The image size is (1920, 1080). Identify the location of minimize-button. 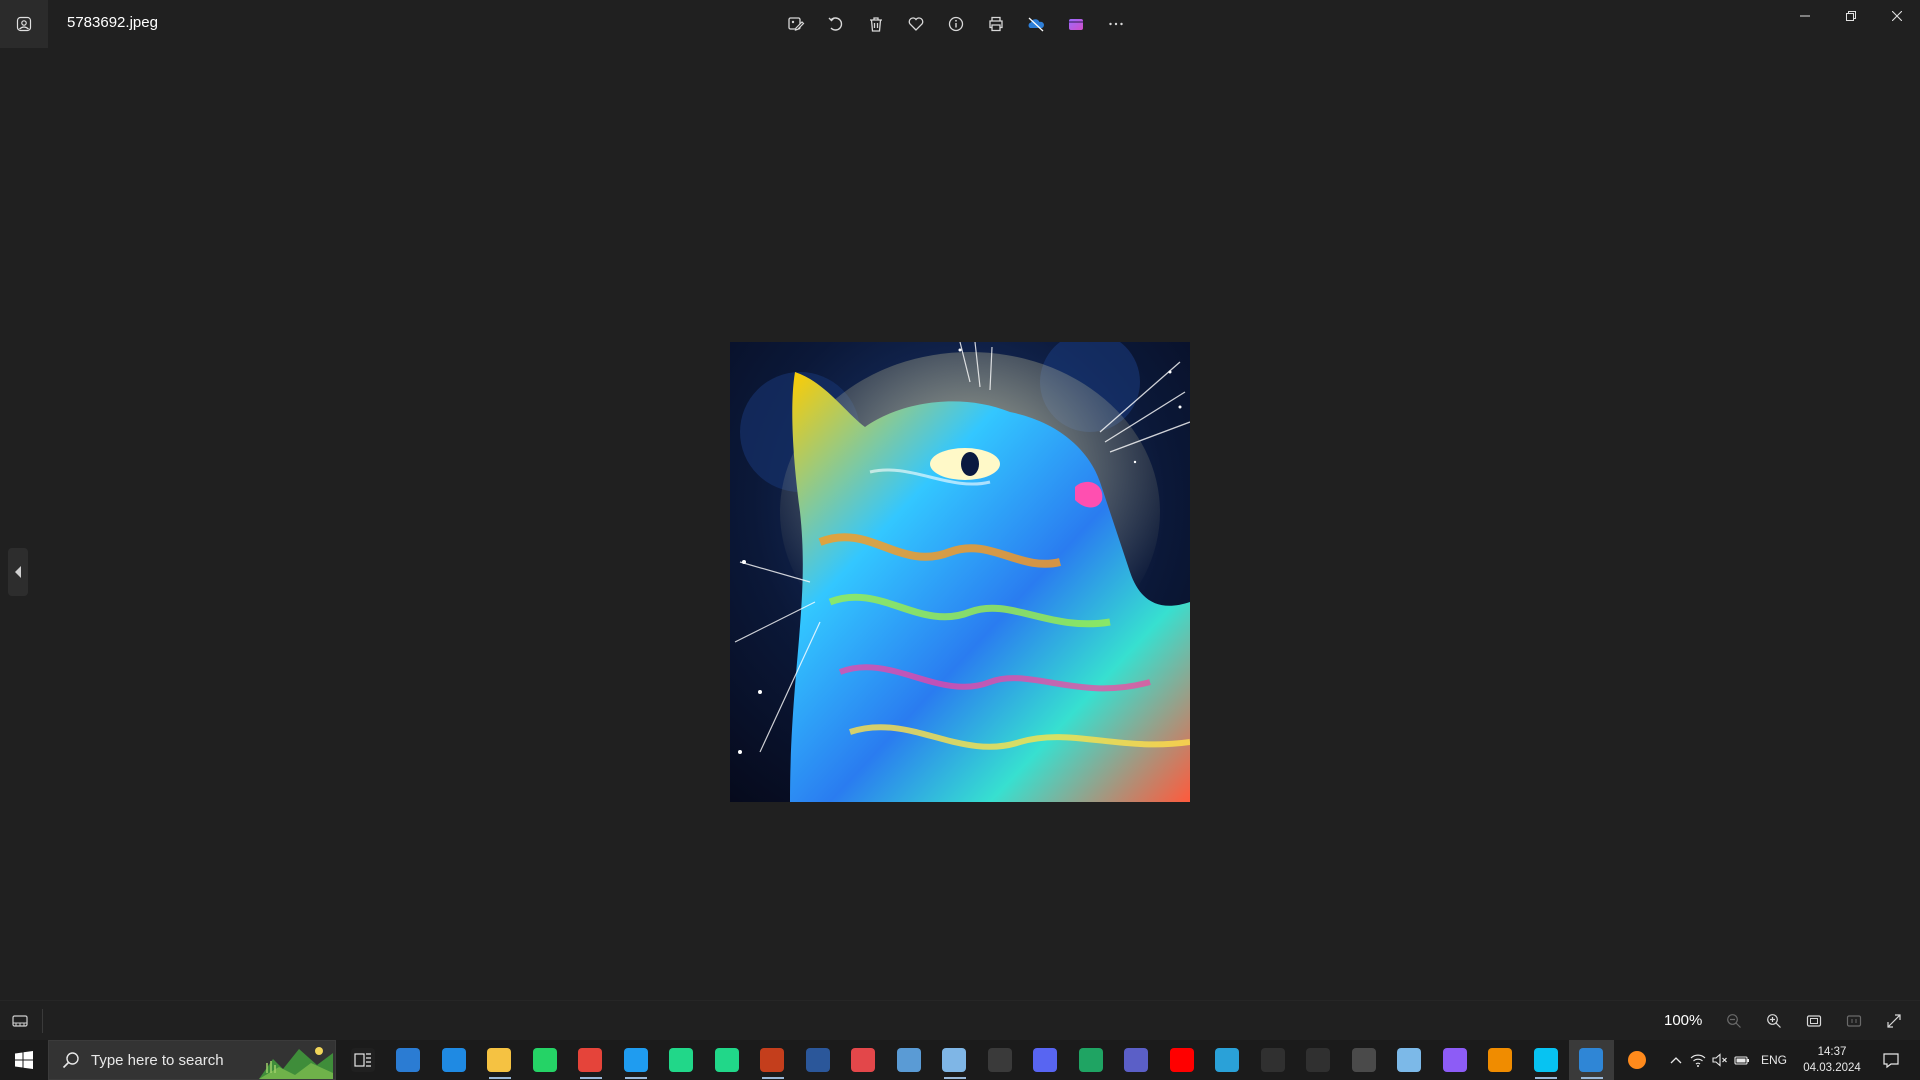
(1805, 16).